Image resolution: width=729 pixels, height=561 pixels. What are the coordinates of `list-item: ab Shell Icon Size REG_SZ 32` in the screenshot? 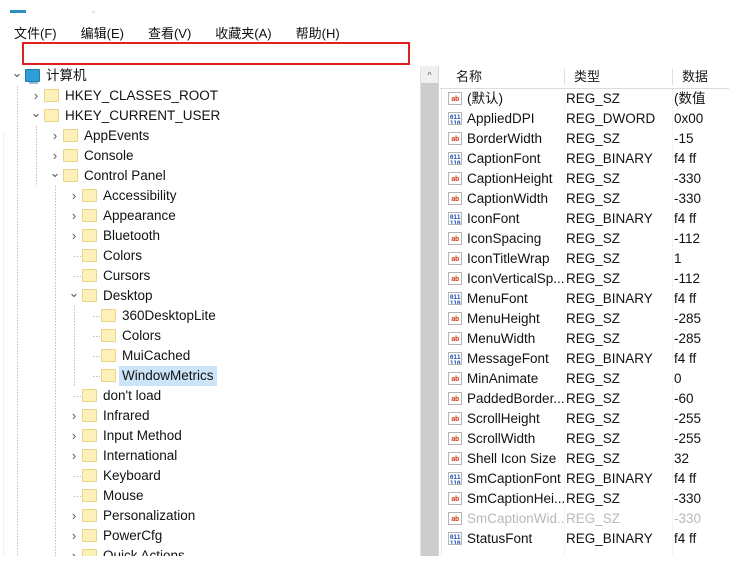 It's located at (584, 459).